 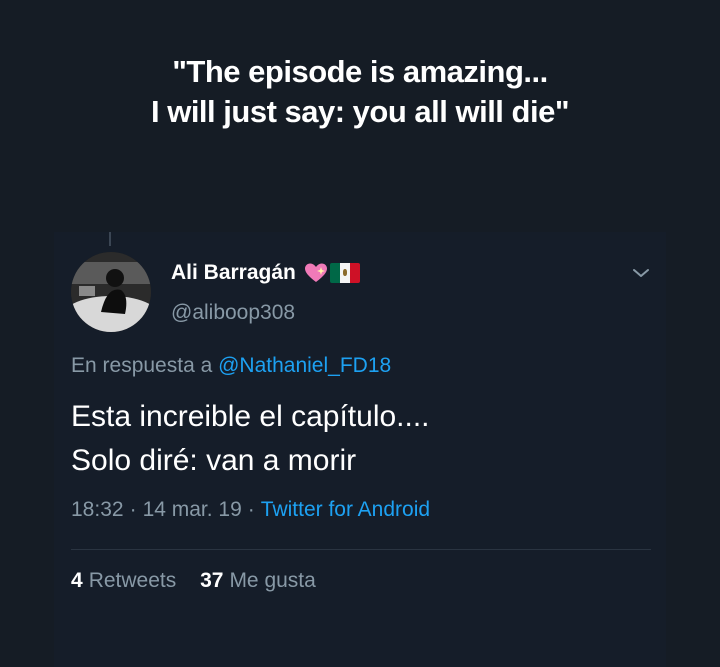 What do you see at coordinates (193, 581) in the screenshot?
I see `engagement-stats: 4 Retweets 37 Me gusta` at bounding box center [193, 581].